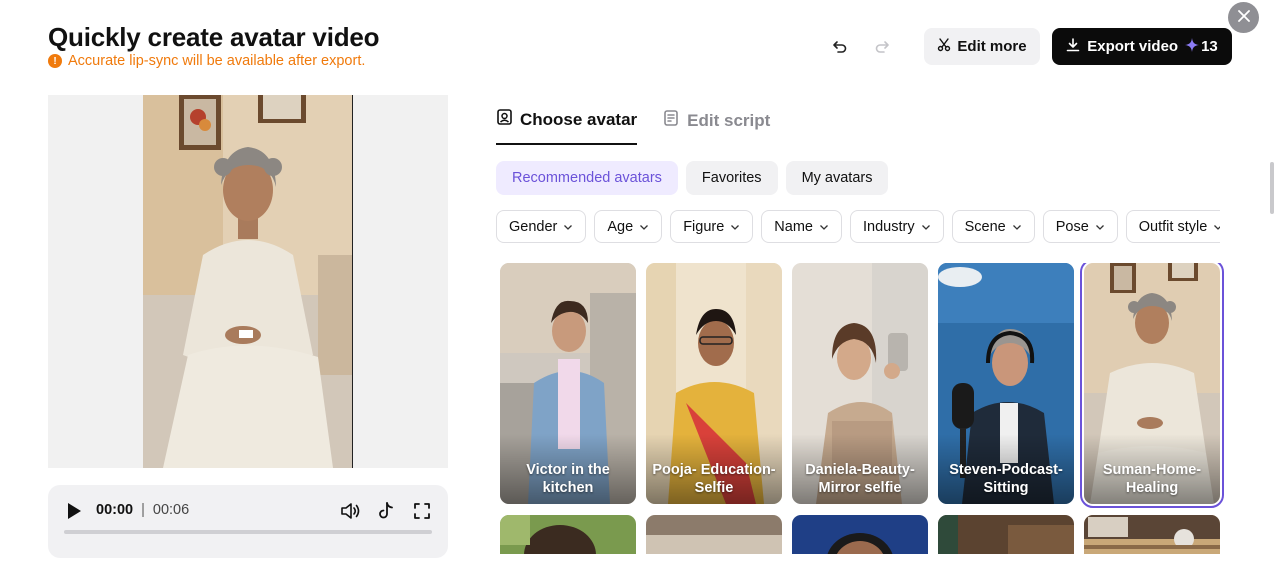  I want to click on credits-badge: 13, so click(1201, 46).